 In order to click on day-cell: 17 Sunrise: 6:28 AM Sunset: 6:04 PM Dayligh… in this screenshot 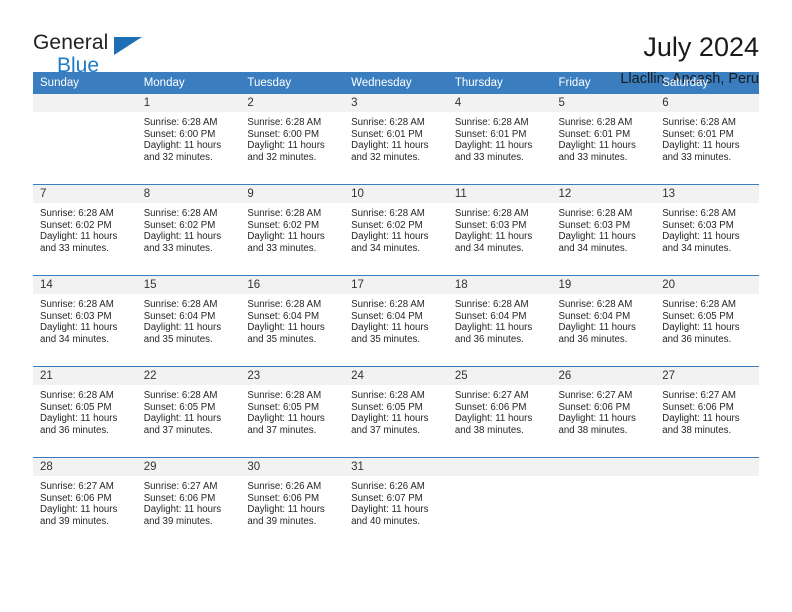, I will do `click(396, 321)`.